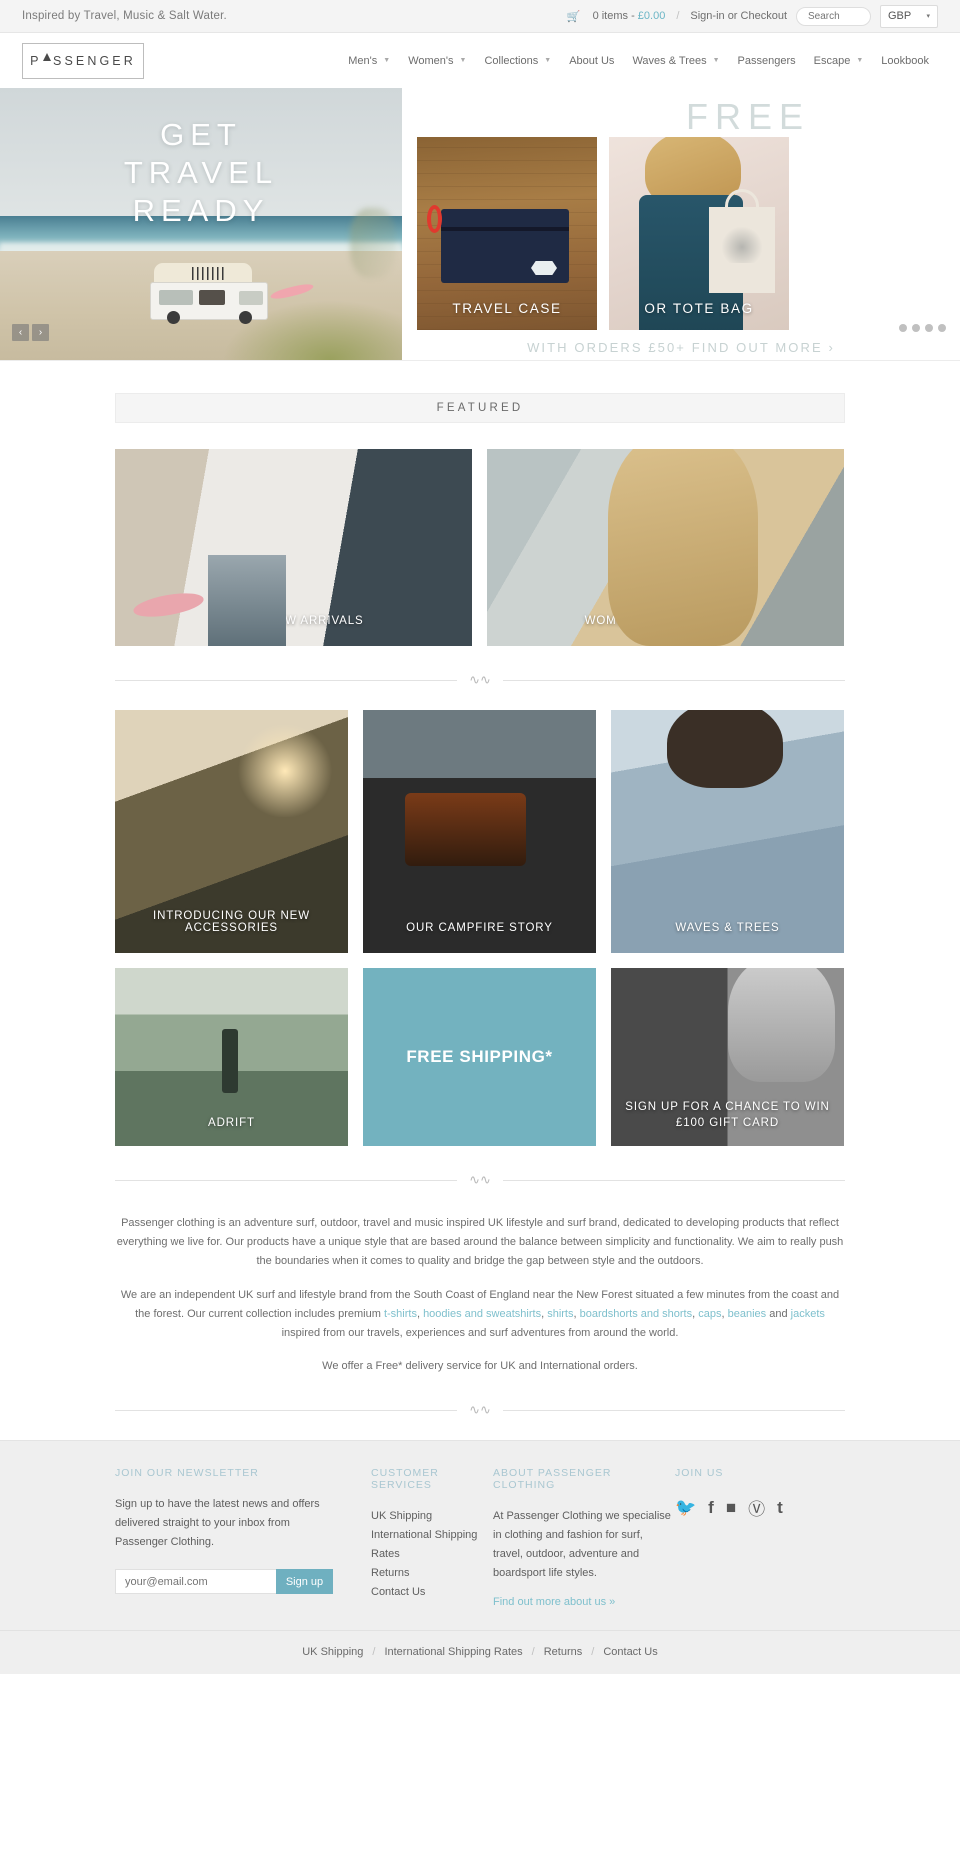 The height and width of the screenshot is (1875, 960). What do you see at coordinates (83, 60) in the screenshot?
I see `site-logo: PASSENGER` at bounding box center [83, 60].